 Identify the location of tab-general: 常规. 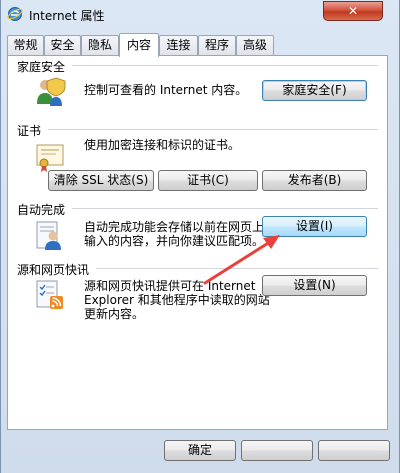
(25, 45).